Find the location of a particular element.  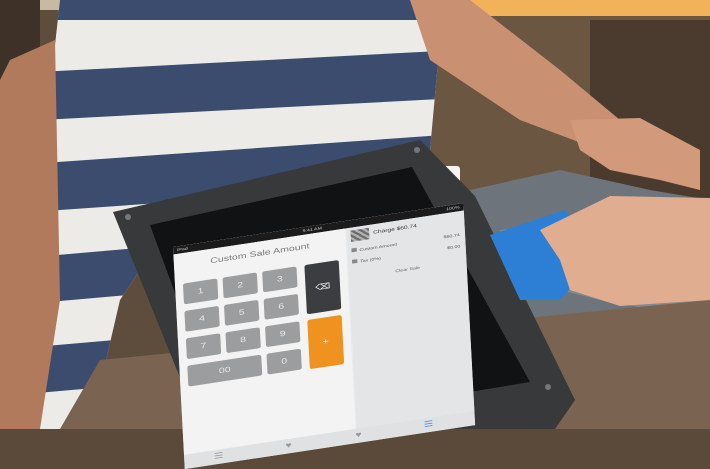

key-5: 5 is located at coordinates (241, 312).